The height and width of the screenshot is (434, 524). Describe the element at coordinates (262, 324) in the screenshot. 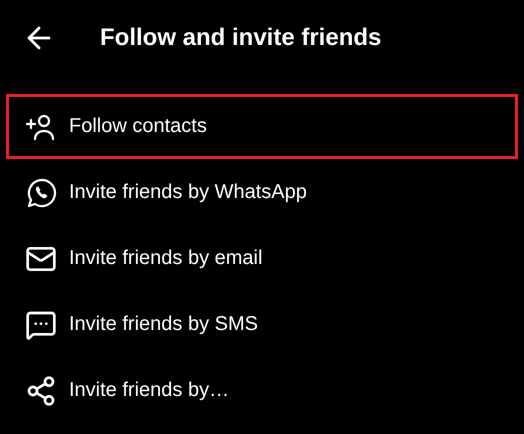

I see `menu-item: Invite friends by SMS` at that location.